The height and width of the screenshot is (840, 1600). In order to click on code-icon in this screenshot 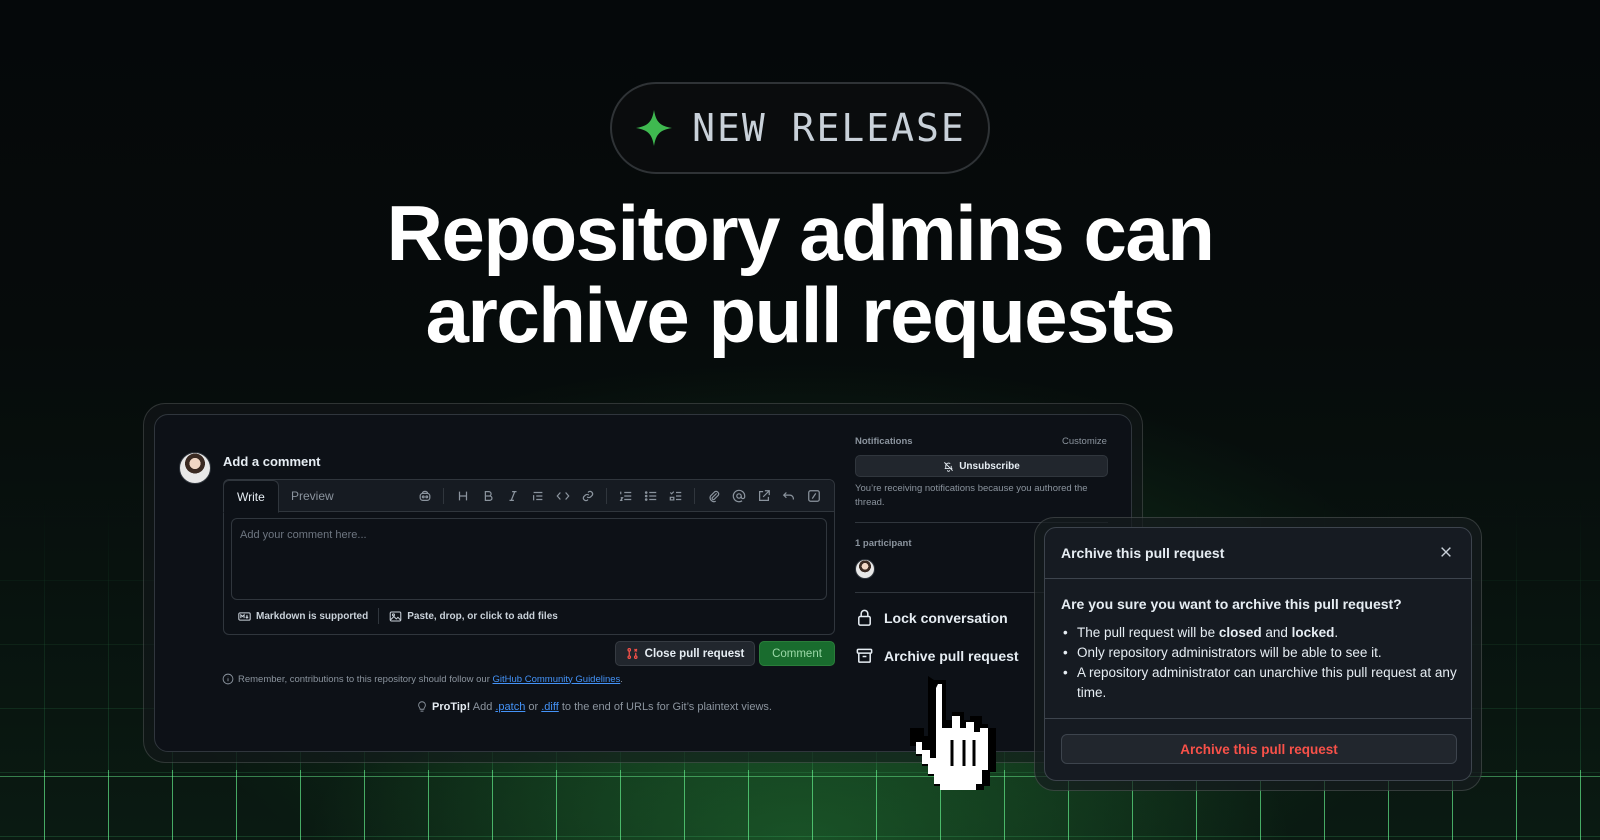, I will do `click(562, 496)`.